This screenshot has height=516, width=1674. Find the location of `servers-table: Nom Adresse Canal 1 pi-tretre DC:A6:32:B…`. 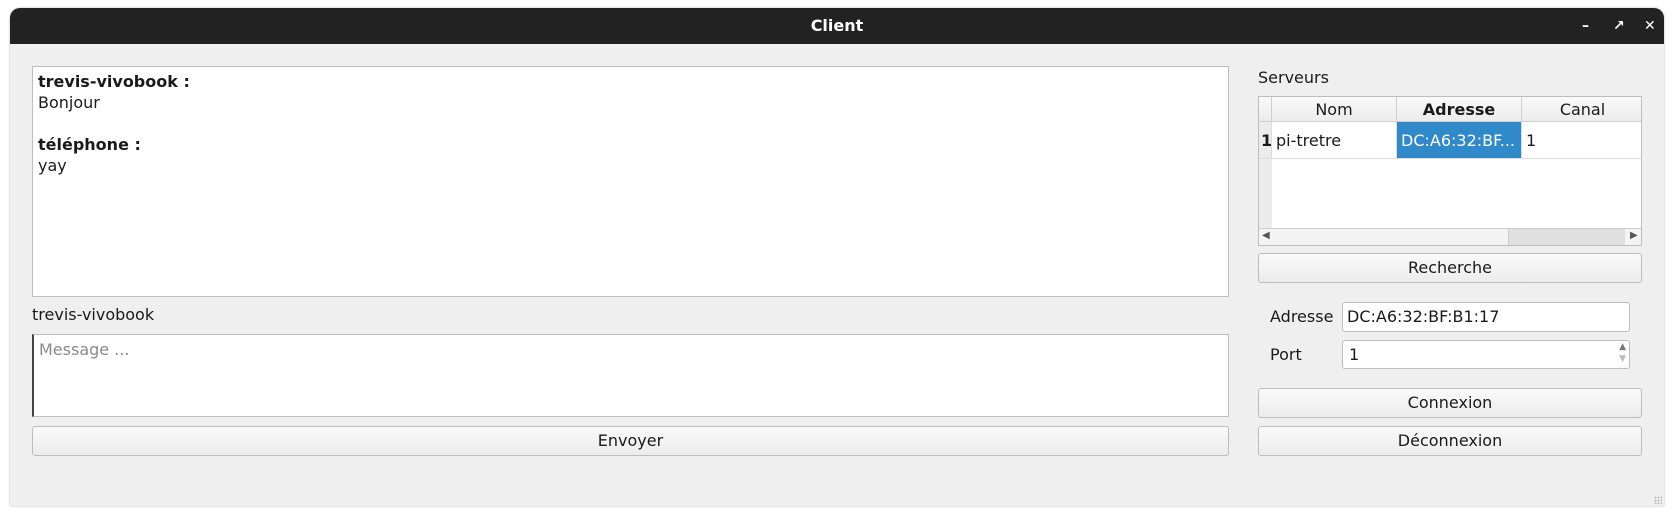

servers-table: Nom Adresse Canal 1 pi-tretre DC:A6:32:B… is located at coordinates (1450, 171).